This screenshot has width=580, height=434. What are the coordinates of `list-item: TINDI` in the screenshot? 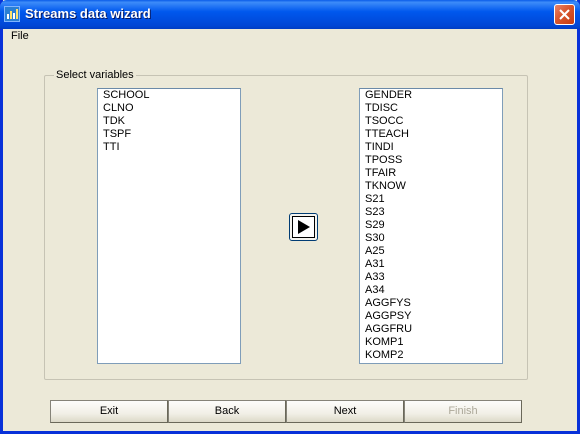 It's located at (431, 147).